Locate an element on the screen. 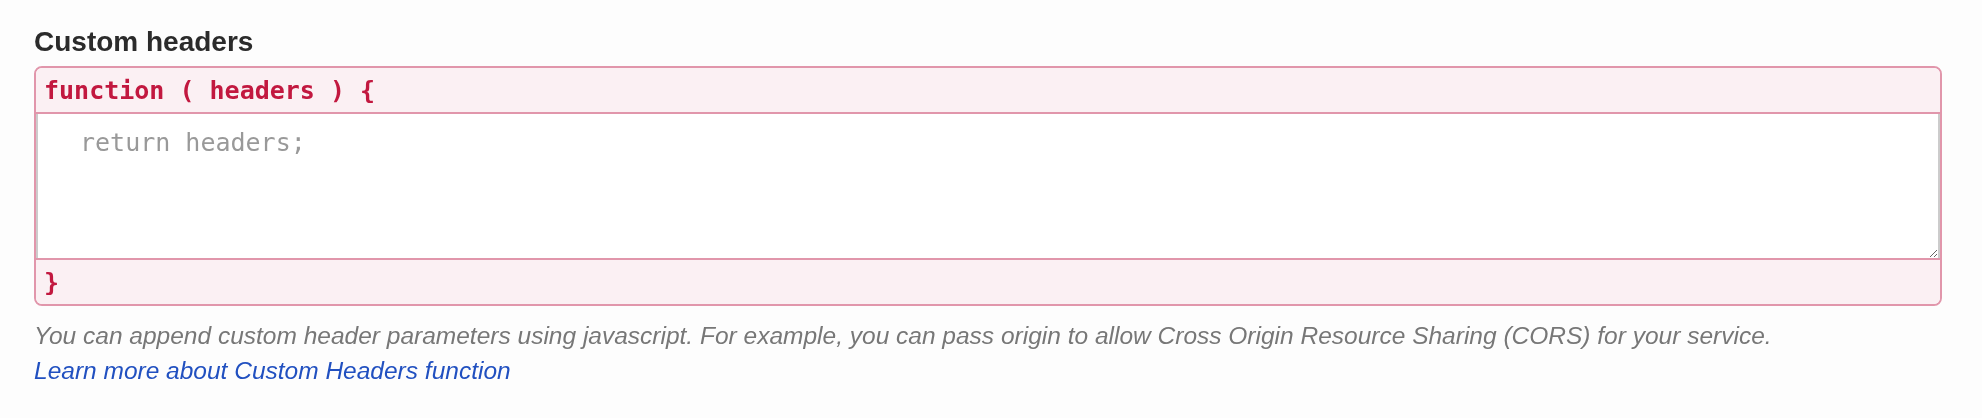 The height and width of the screenshot is (418, 1982). code-line: function ( headers ) { is located at coordinates (210, 90).